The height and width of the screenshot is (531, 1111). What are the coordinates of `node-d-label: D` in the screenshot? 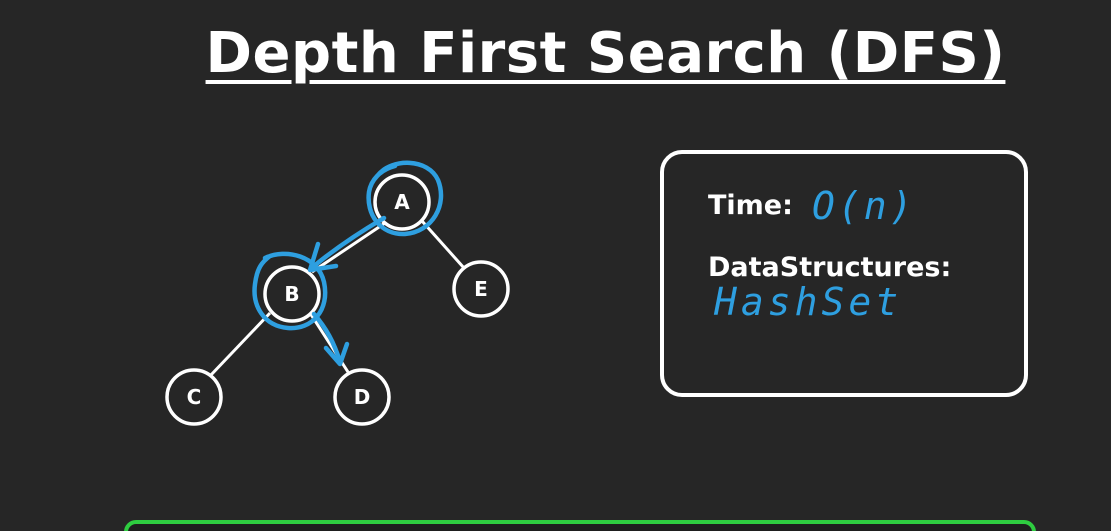 It's located at (362, 397).